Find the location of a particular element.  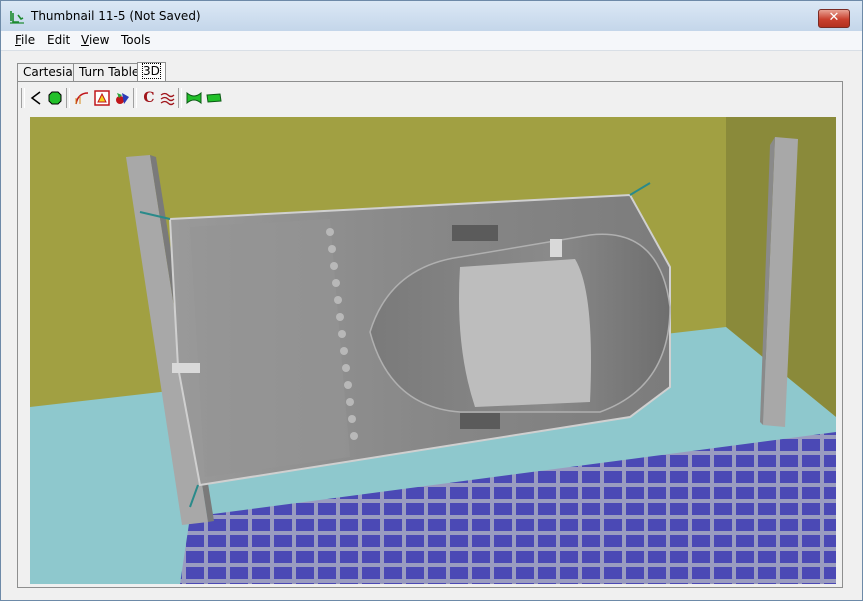

toolbar-button-tube is located at coordinates (214, 98).